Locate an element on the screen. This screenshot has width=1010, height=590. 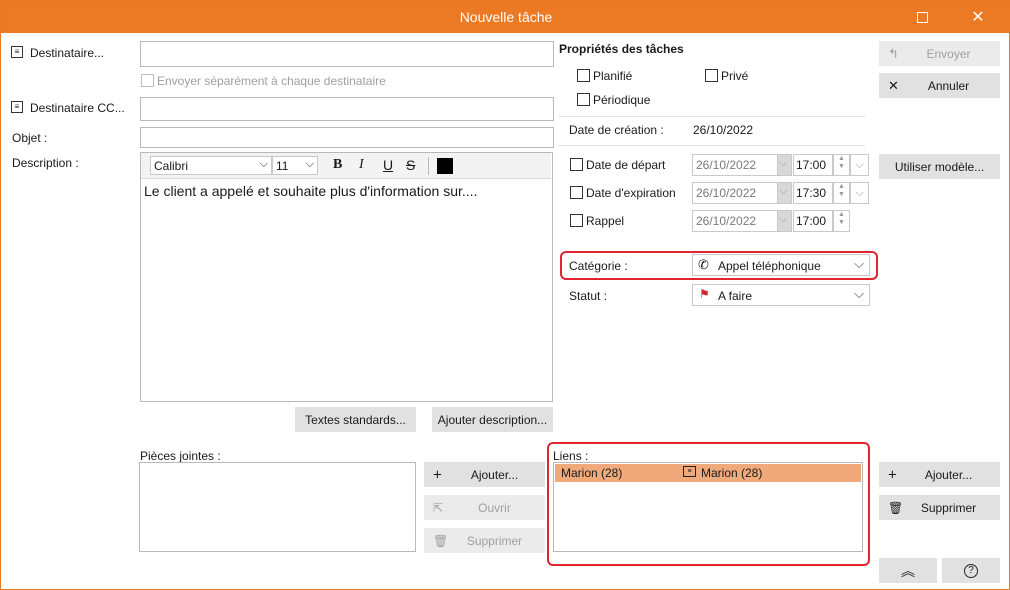
help-button: ? is located at coordinates (971, 570).